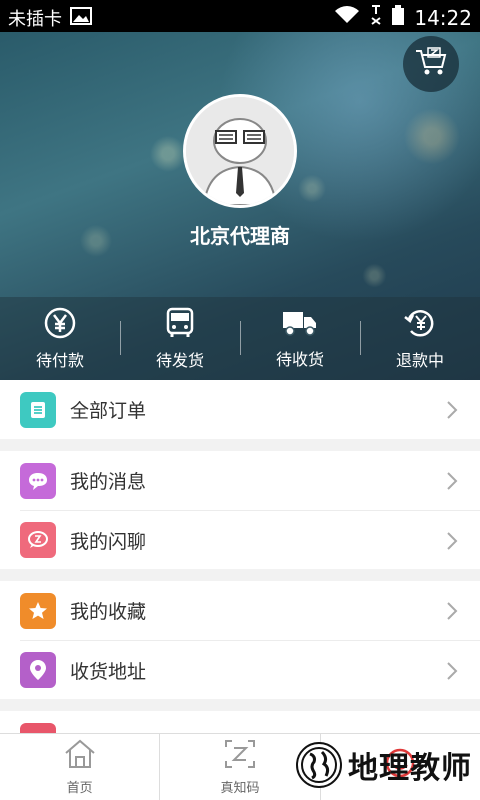 This screenshot has width=480, height=800. I want to click on tab-label: 真知码, so click(240, 788).